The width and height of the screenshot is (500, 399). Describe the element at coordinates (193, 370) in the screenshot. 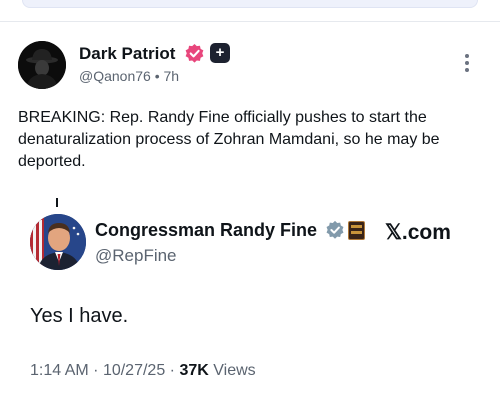

I see `views-count: 37K` at that location.